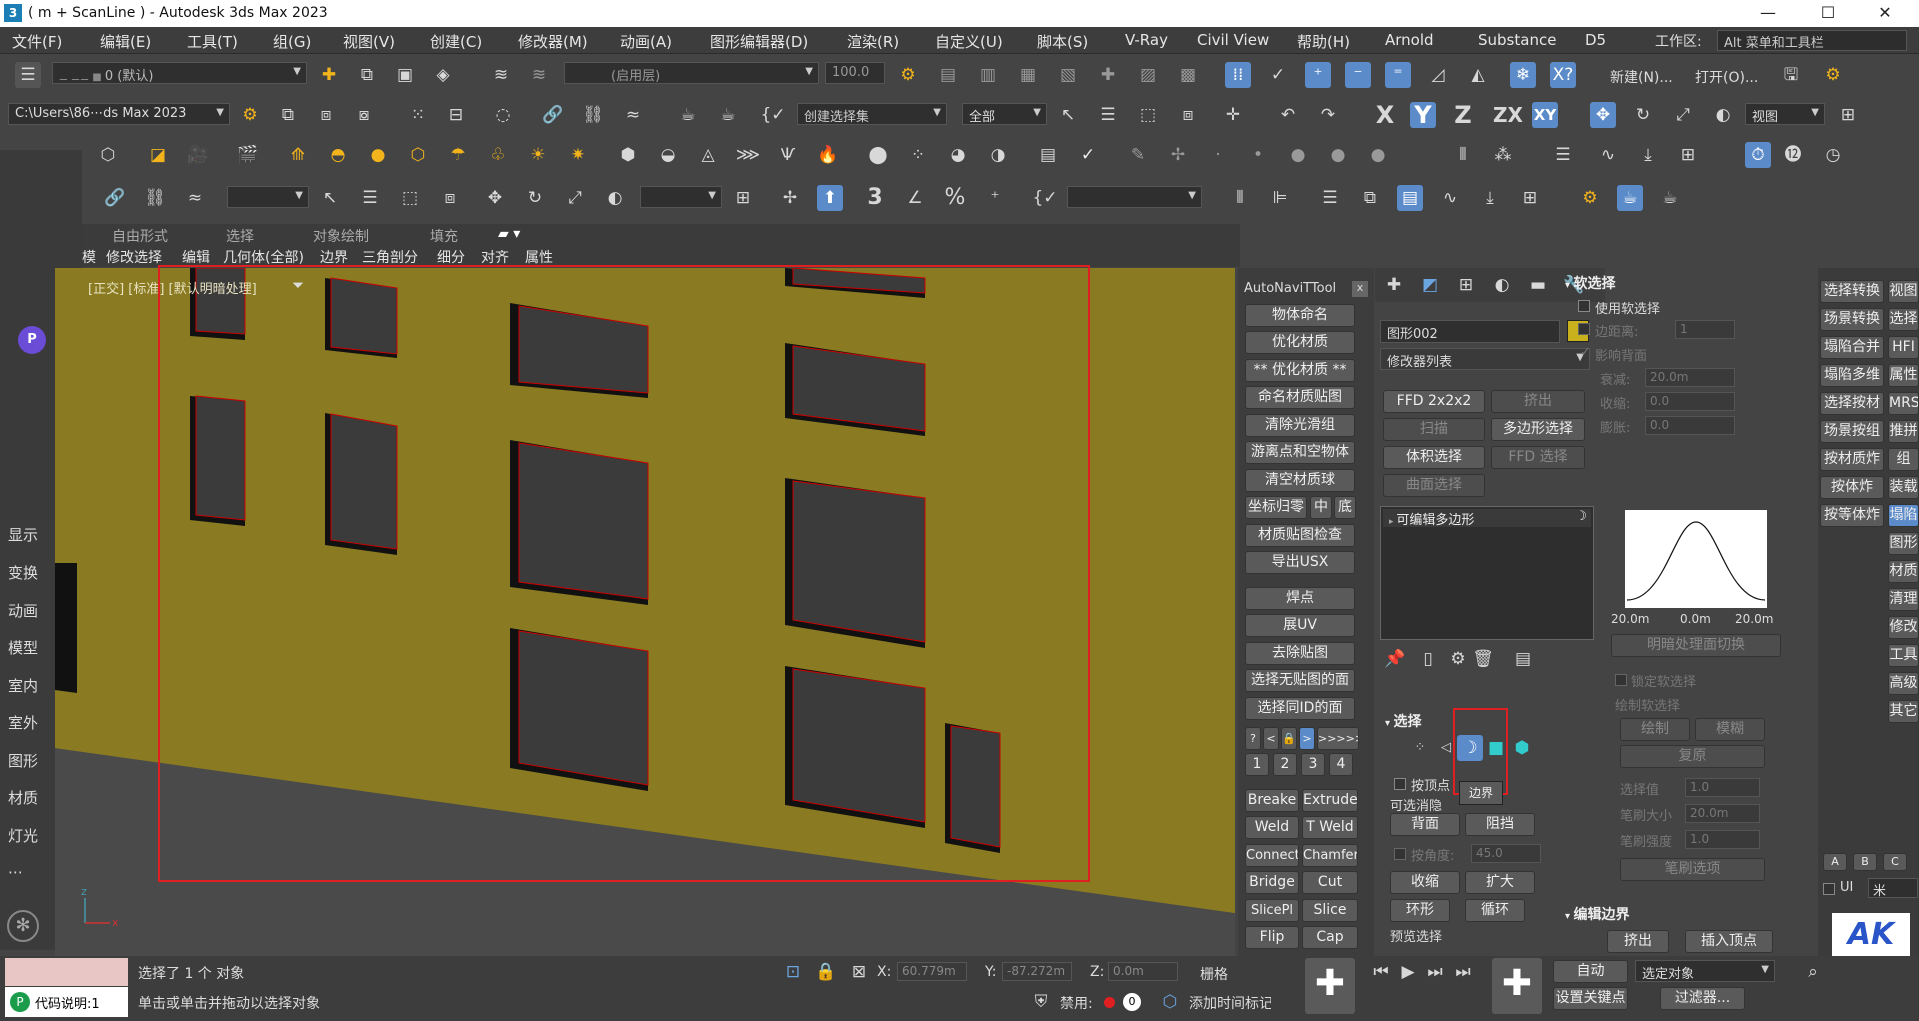 This screenshot has width=1919, height=1021. What do you see at coordinates (1323, 41) in the screenshot?
I see `menu-help: 帮助(H)` at bounding box center [1323, 41].